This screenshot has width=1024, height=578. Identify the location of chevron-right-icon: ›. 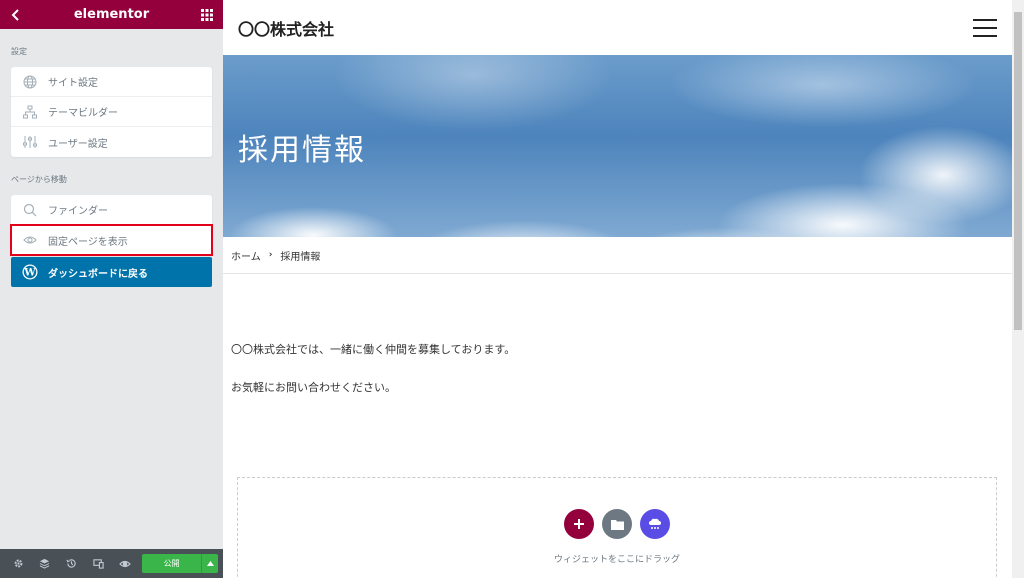
(270, 255).